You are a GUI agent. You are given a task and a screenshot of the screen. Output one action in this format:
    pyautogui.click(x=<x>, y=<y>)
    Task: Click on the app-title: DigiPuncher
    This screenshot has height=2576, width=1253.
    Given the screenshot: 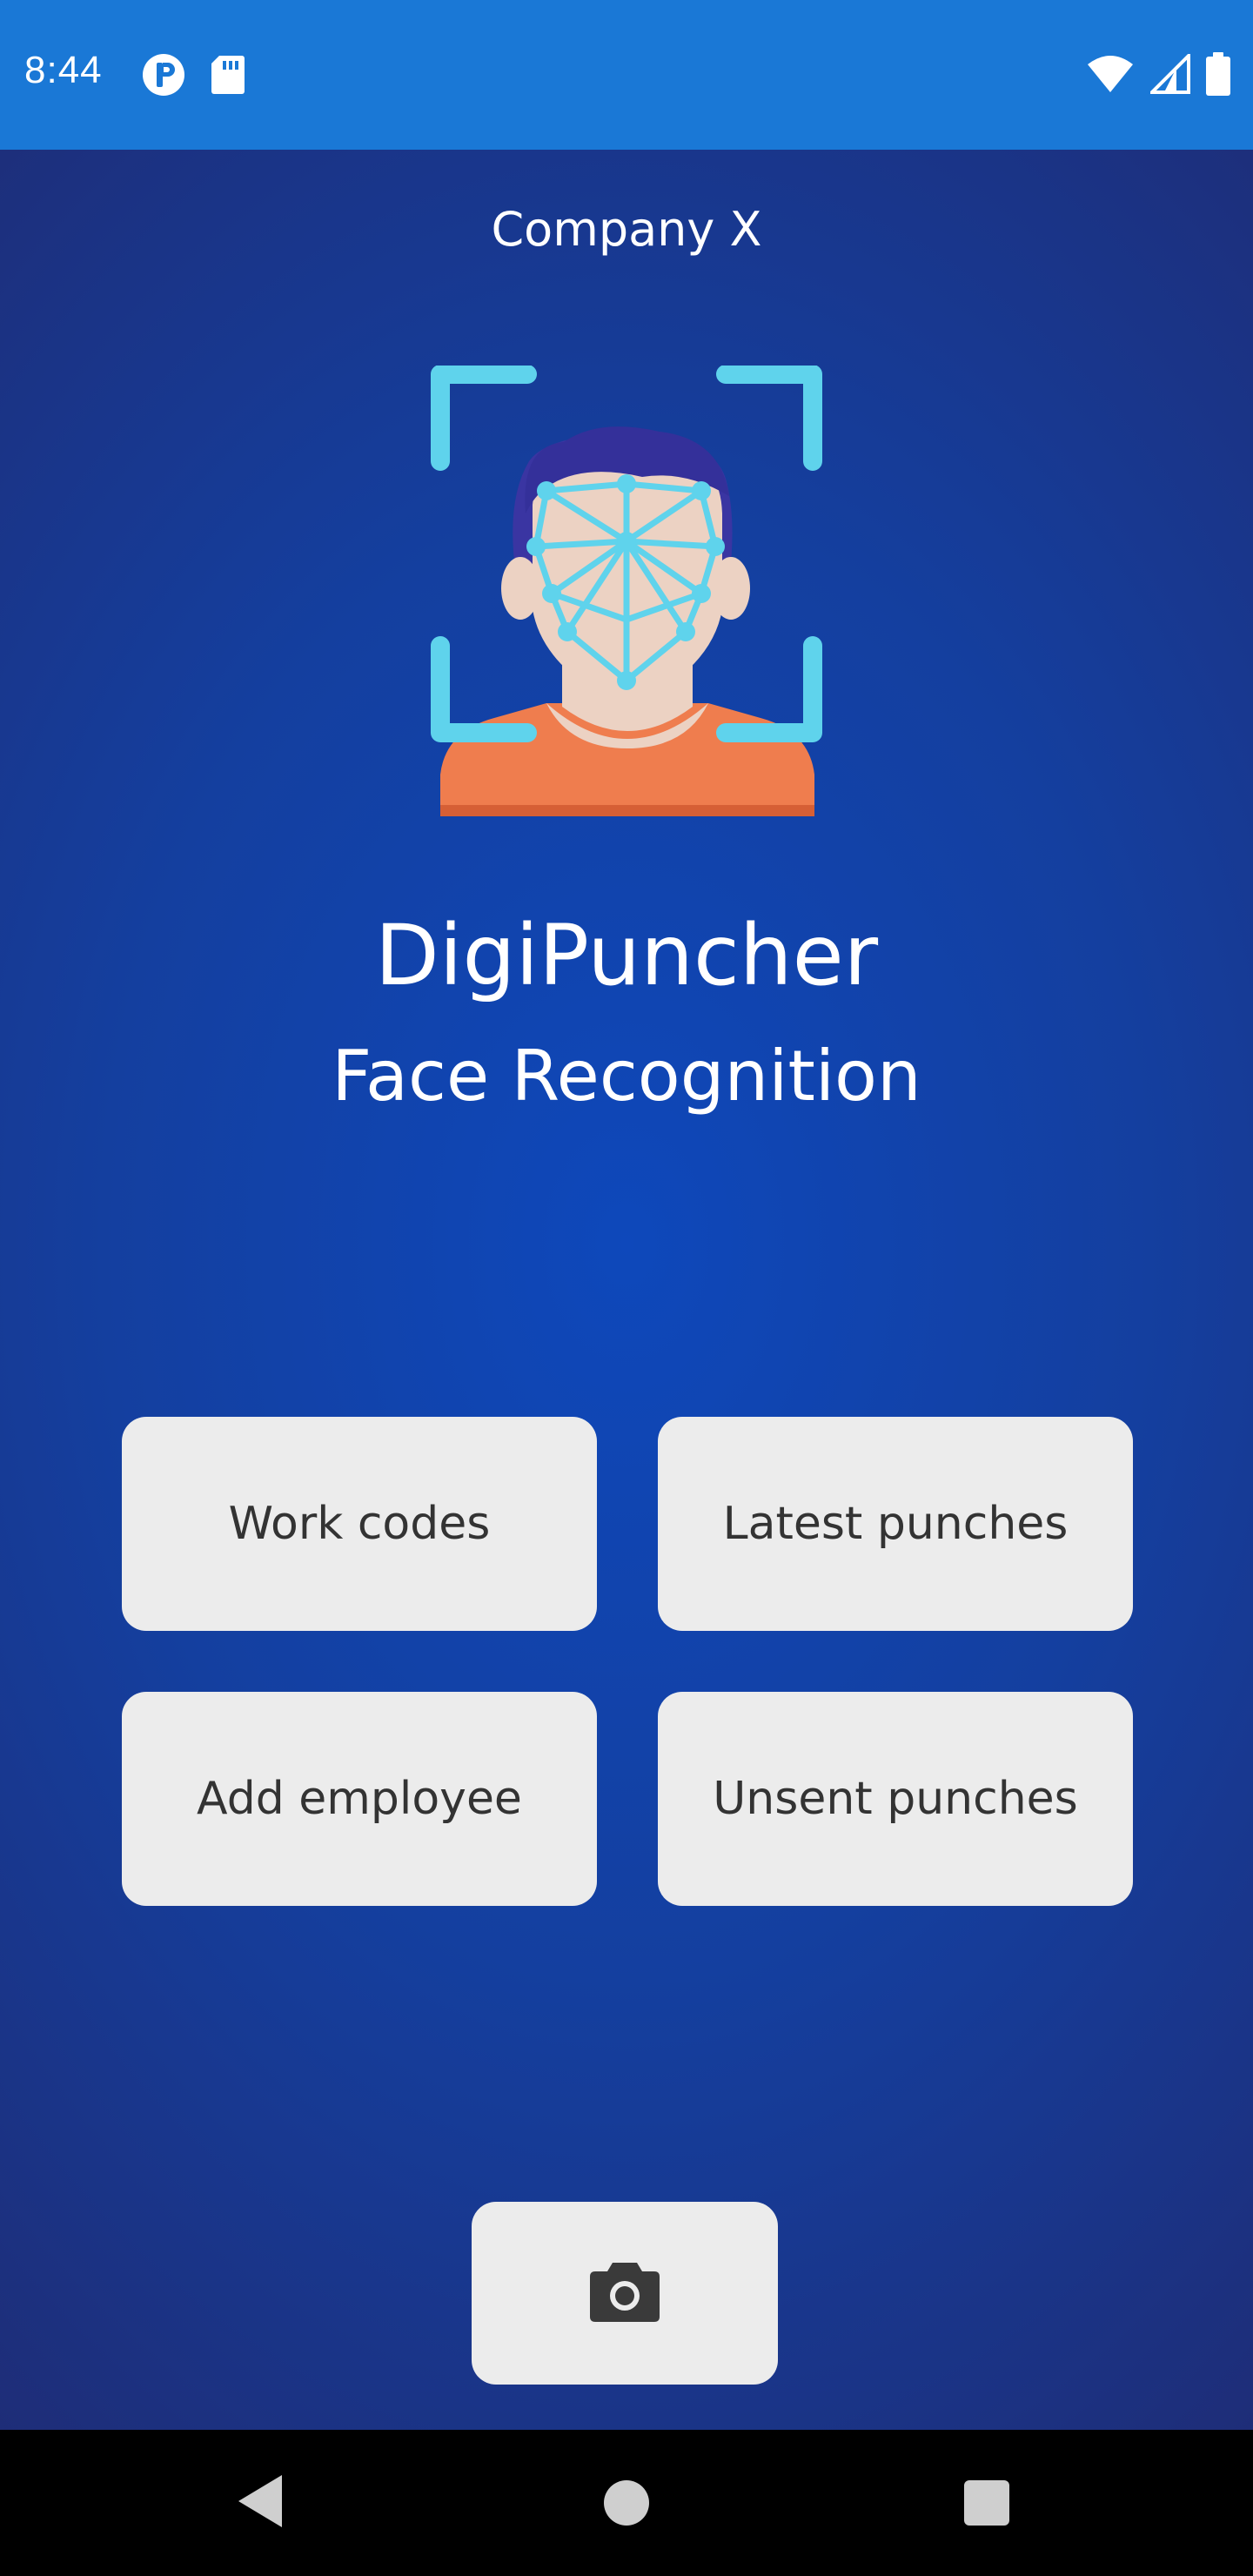 What is the action you would take?
    pyautogui.click(x=626, y=956)
    